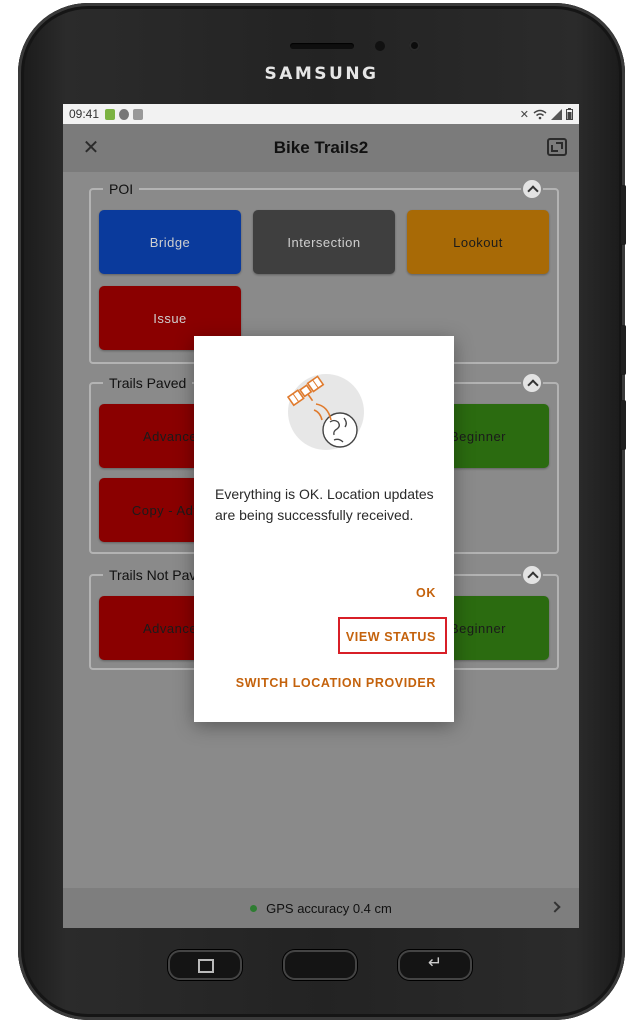  I want to click on tile-intersection: Intersection, so click(324, 242).